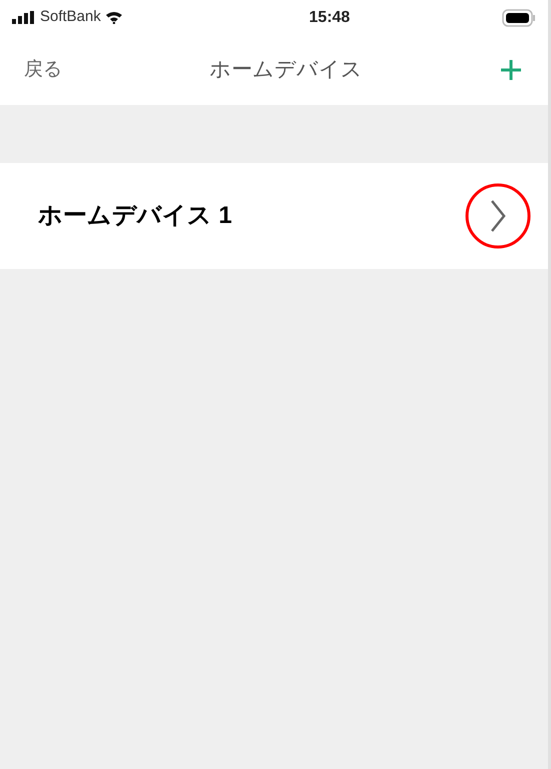 The height and width of the screenshot is (769, 551). What do you see at coordinates (286, 70) in the screenshot?
I see `page-title: ホームデバイス` at bounding box center [286, 70].